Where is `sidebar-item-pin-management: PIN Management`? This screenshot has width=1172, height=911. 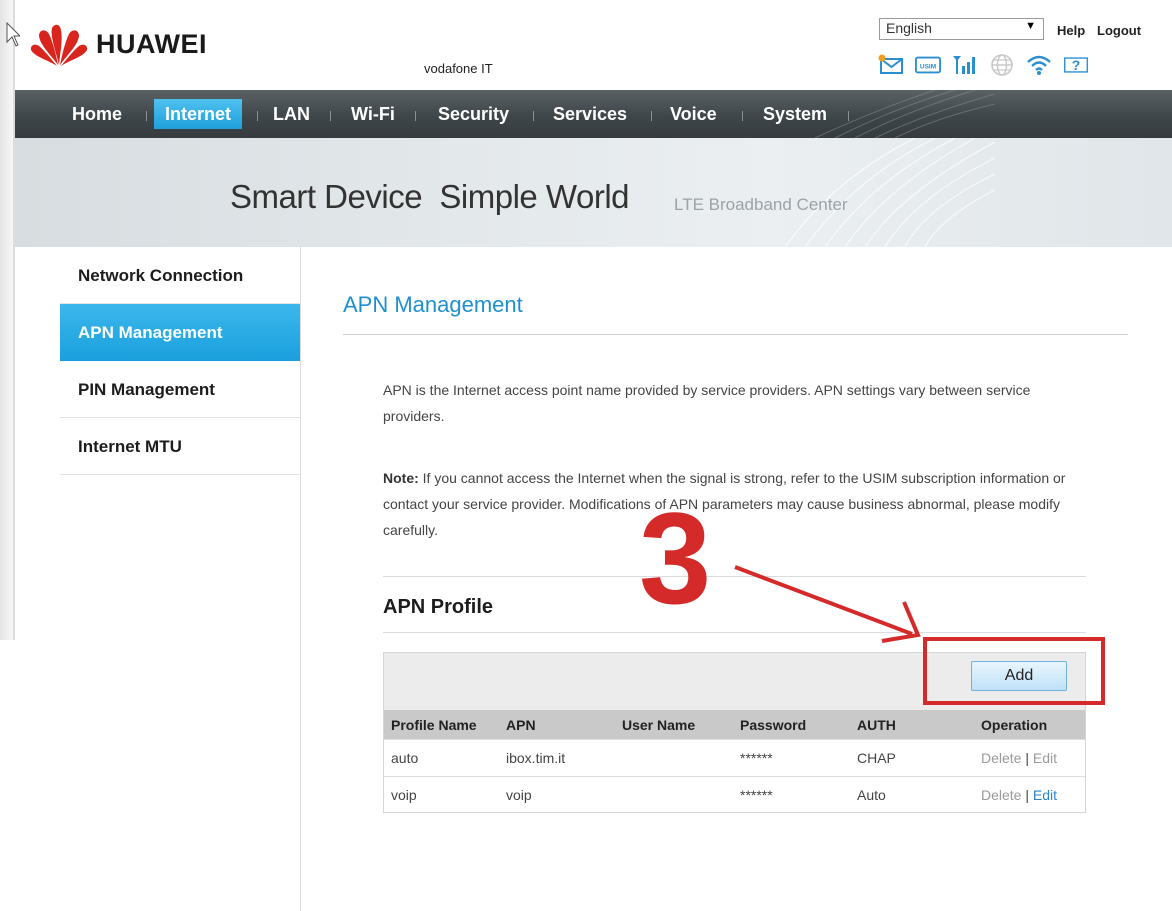 sidebar-item-pin-management: PIN Management is located at coordinates (180, 389).